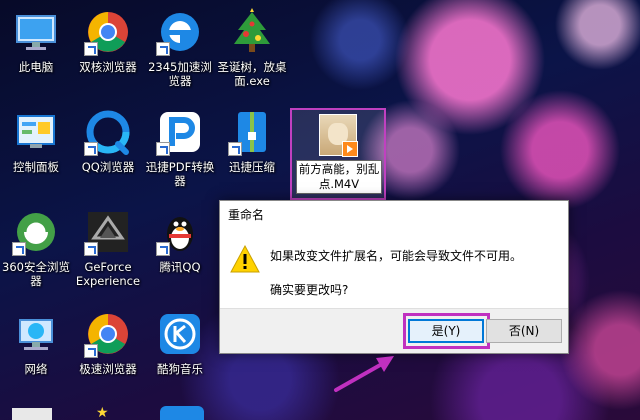 The image size is (640, 420). Describe the element at coordinates (36, 132) in the screenshot. I see `control-panel-icon` at that location.